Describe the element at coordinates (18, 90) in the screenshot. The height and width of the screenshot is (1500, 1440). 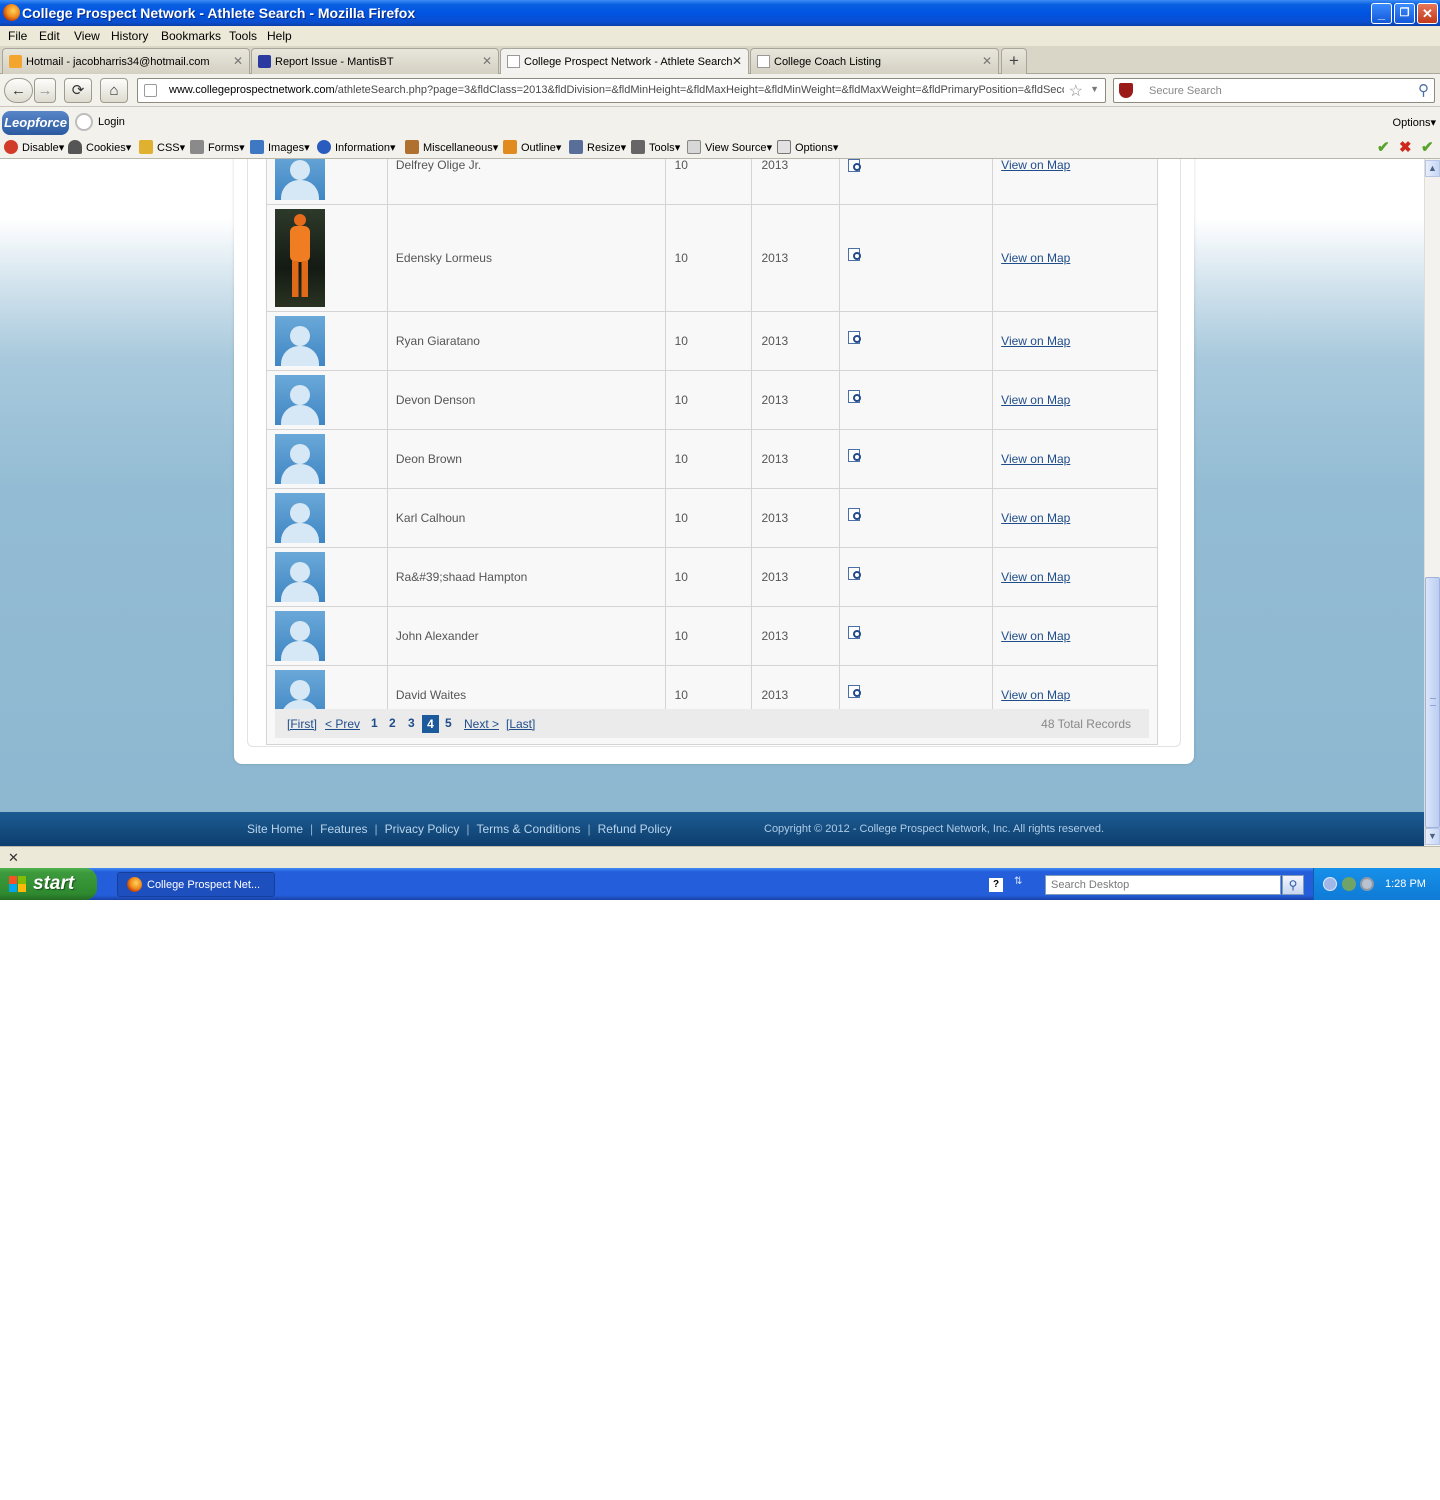
I see `back-button: ←` at that location.